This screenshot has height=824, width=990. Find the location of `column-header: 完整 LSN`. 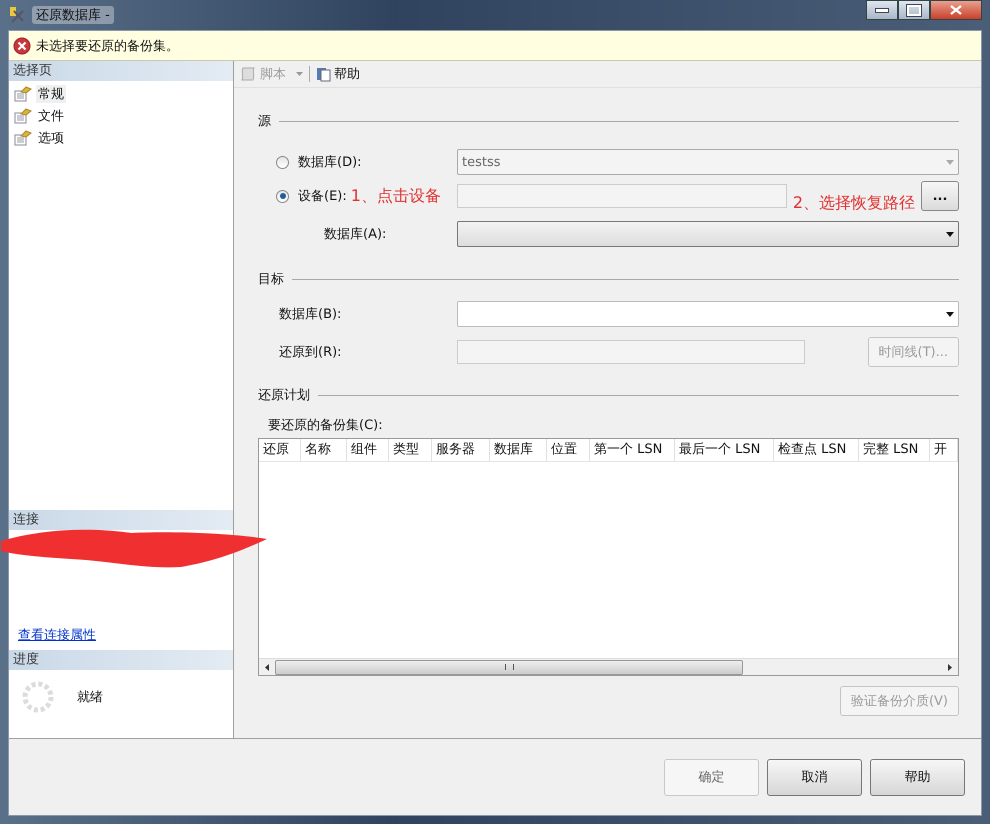

column-header: 完整 LSN is located at coordinates (894, 450).